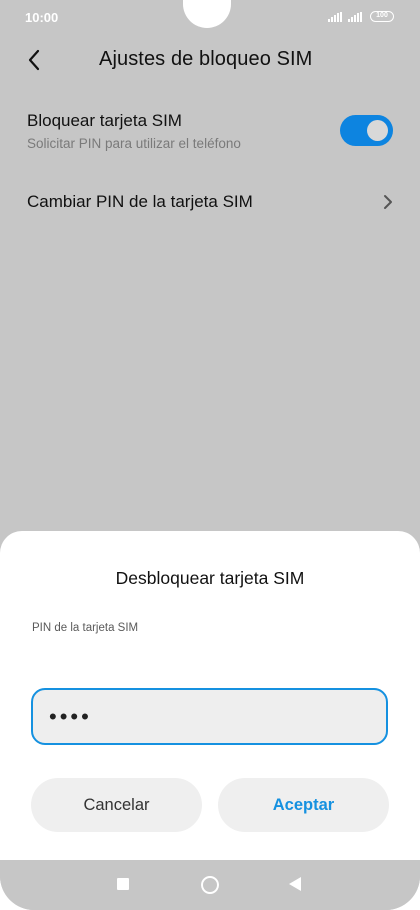 Image resolution: width=420 pixels, height=910 pixels. Describe the element at coordinates (210, 578) in the screenshot. I see `dialog-title: Desbloquear tarjeta SIM` at that location.